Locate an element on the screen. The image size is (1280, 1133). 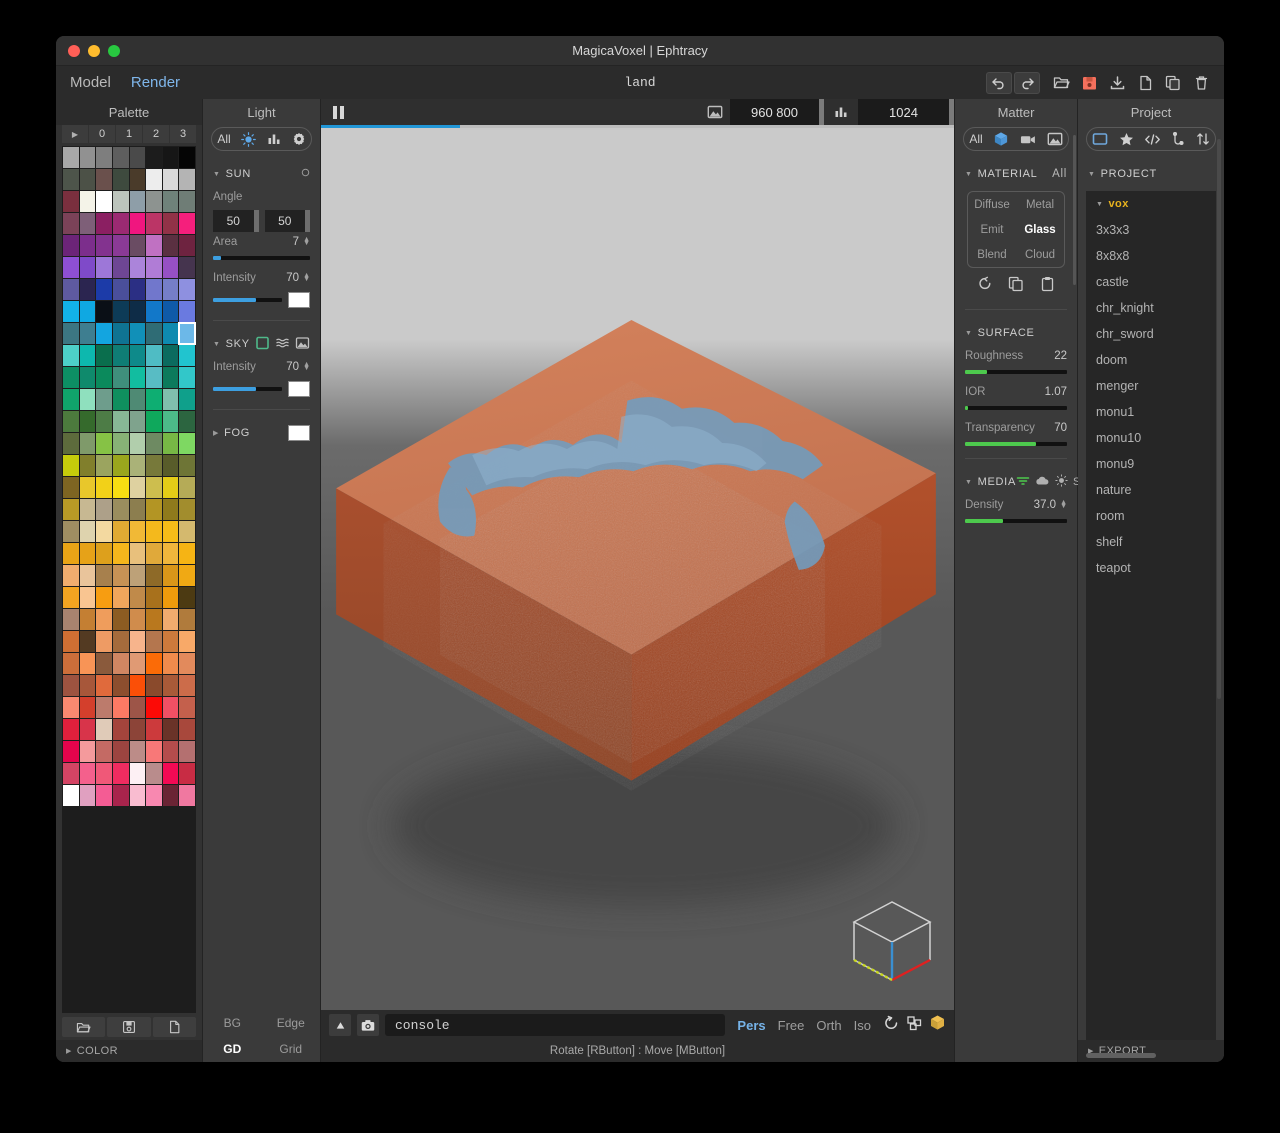
light-tab-chart is located at coordinates (274, 139).